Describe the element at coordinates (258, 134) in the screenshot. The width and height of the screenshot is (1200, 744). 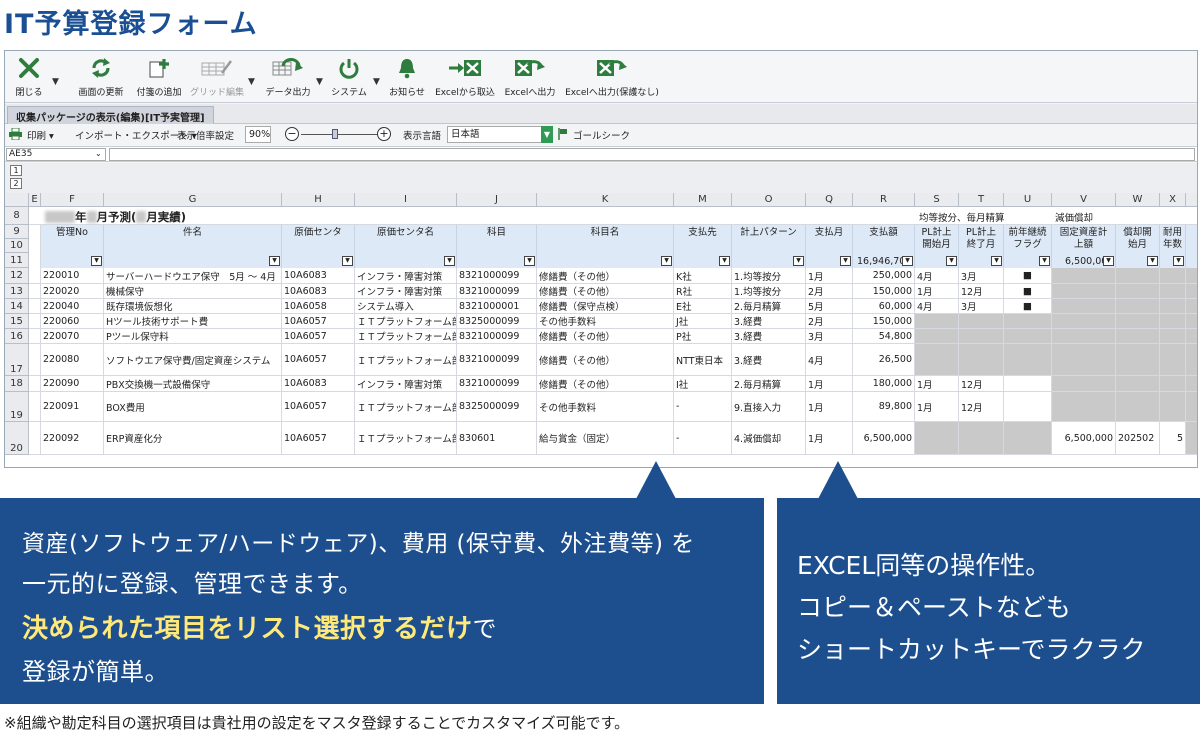
I see `zoom-value: 90%` at that location.